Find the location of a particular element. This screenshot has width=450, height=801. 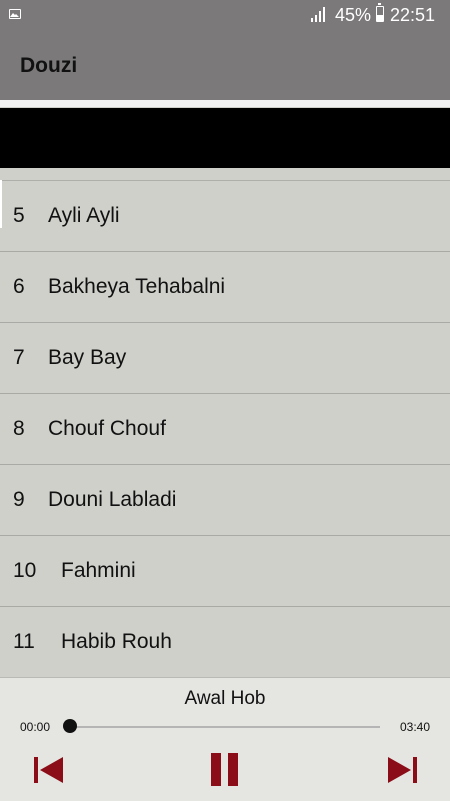

now-playing-title: Awal Hob is located at coordinates (225, 698).